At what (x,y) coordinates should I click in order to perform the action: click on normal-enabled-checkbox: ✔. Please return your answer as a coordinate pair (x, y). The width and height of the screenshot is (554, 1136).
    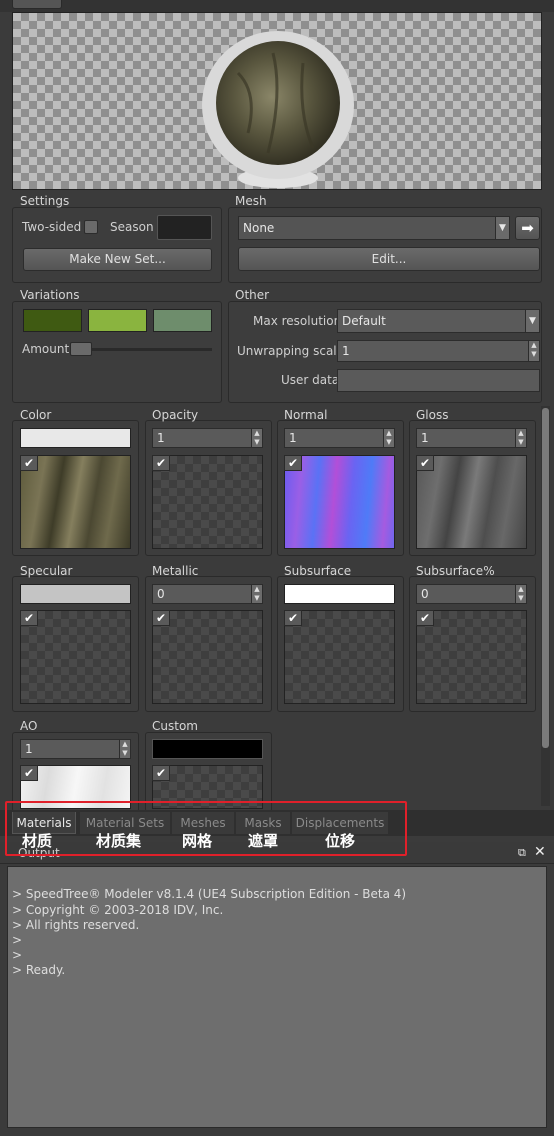
    Looking at the image, I should click on (293, 463).